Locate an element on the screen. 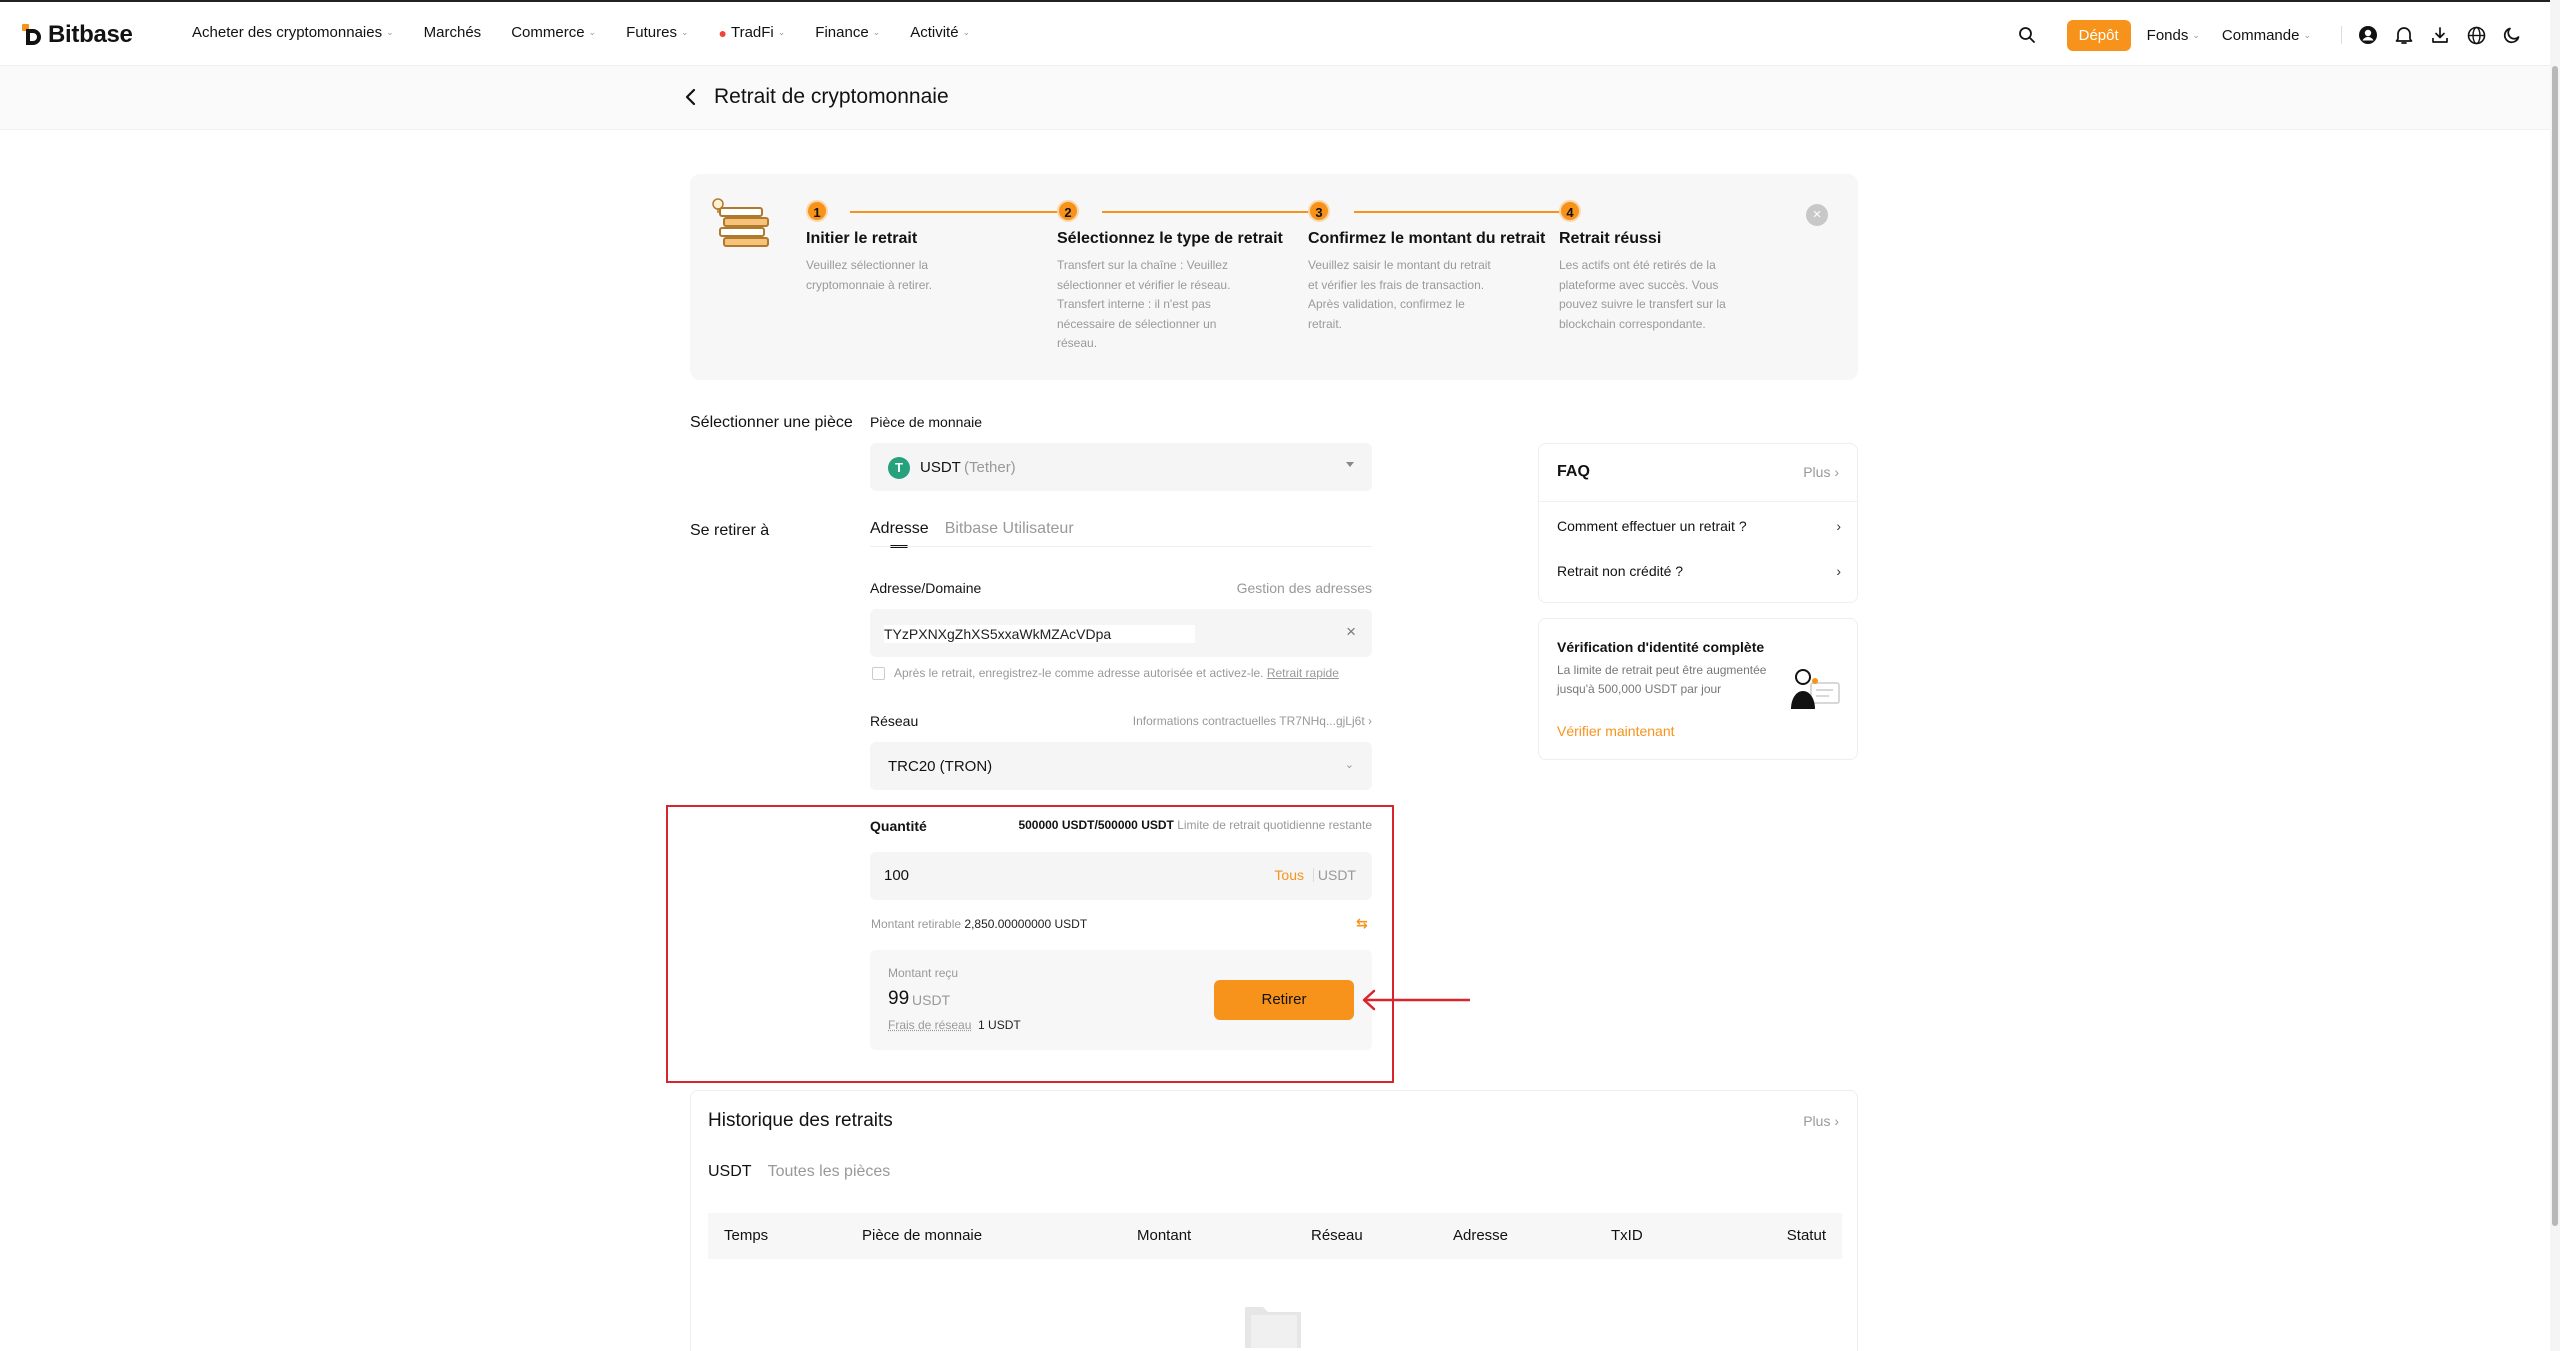  faq-title: FAQ is located at coordinates (1573, 472).